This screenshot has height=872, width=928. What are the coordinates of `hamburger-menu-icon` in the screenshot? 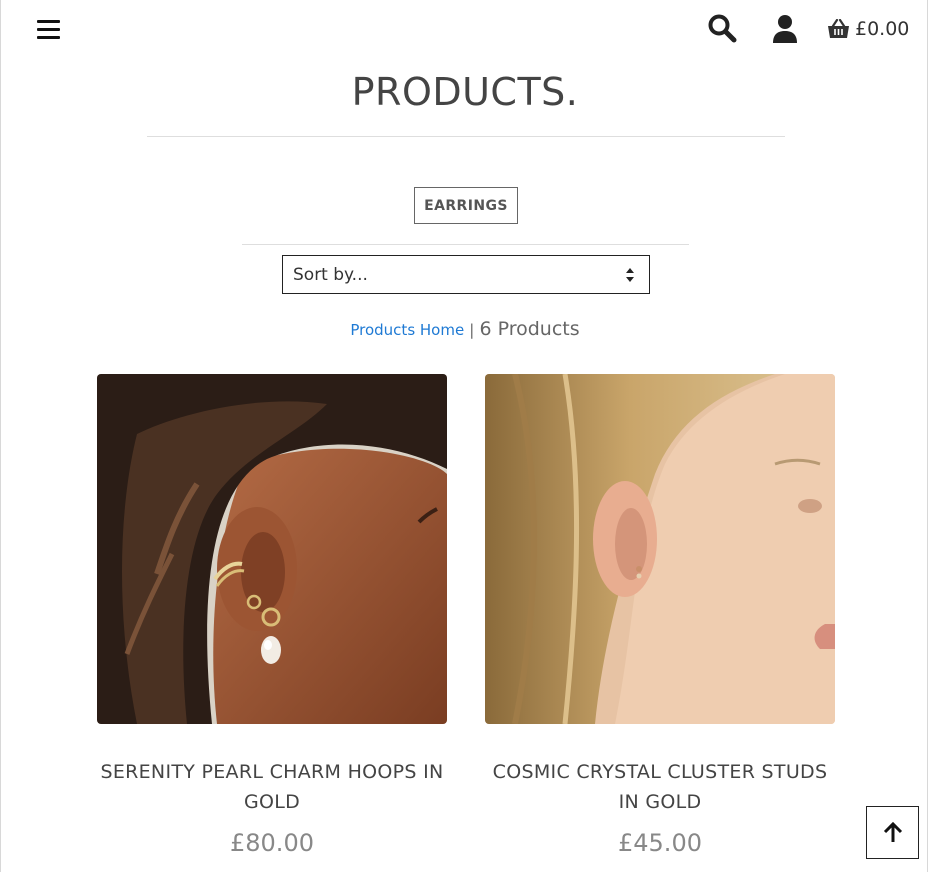 It's located at (48, 30).